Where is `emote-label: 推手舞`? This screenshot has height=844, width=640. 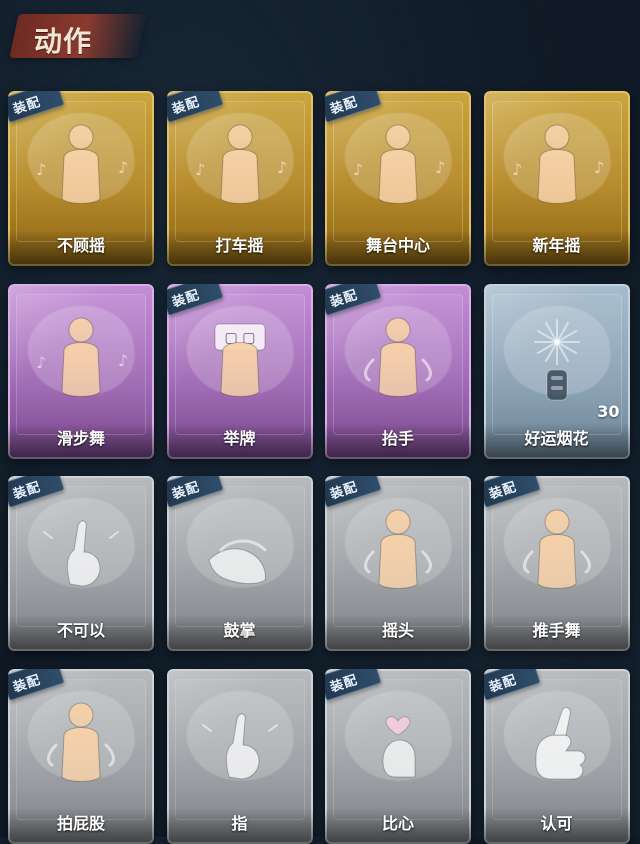 emote-label: 推手舞 is located at coordinates (556, 630).